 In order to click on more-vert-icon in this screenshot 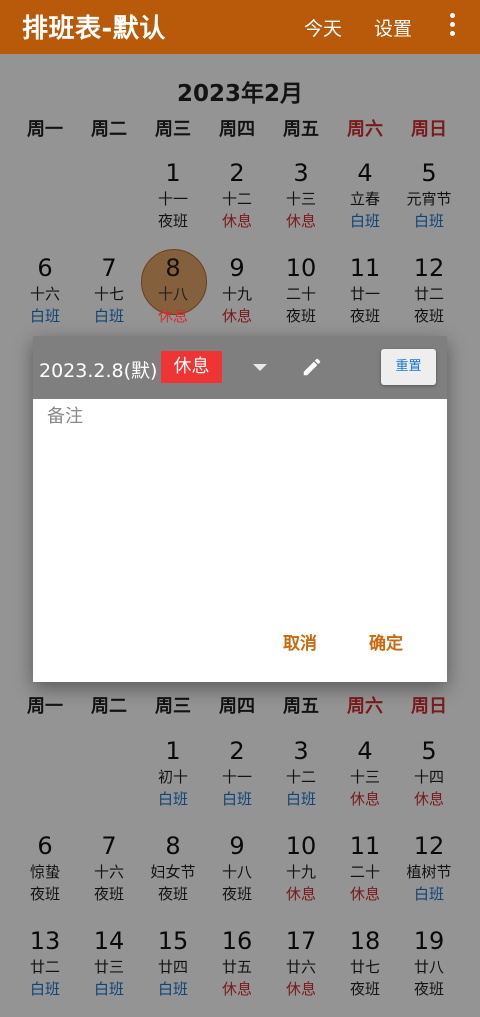, I will do `click(452, 26)`.